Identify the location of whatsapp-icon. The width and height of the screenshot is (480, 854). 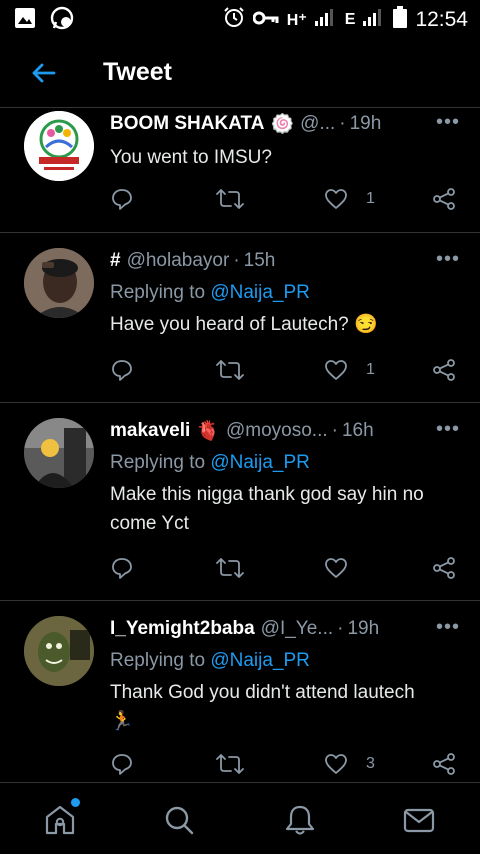
(62, 20).